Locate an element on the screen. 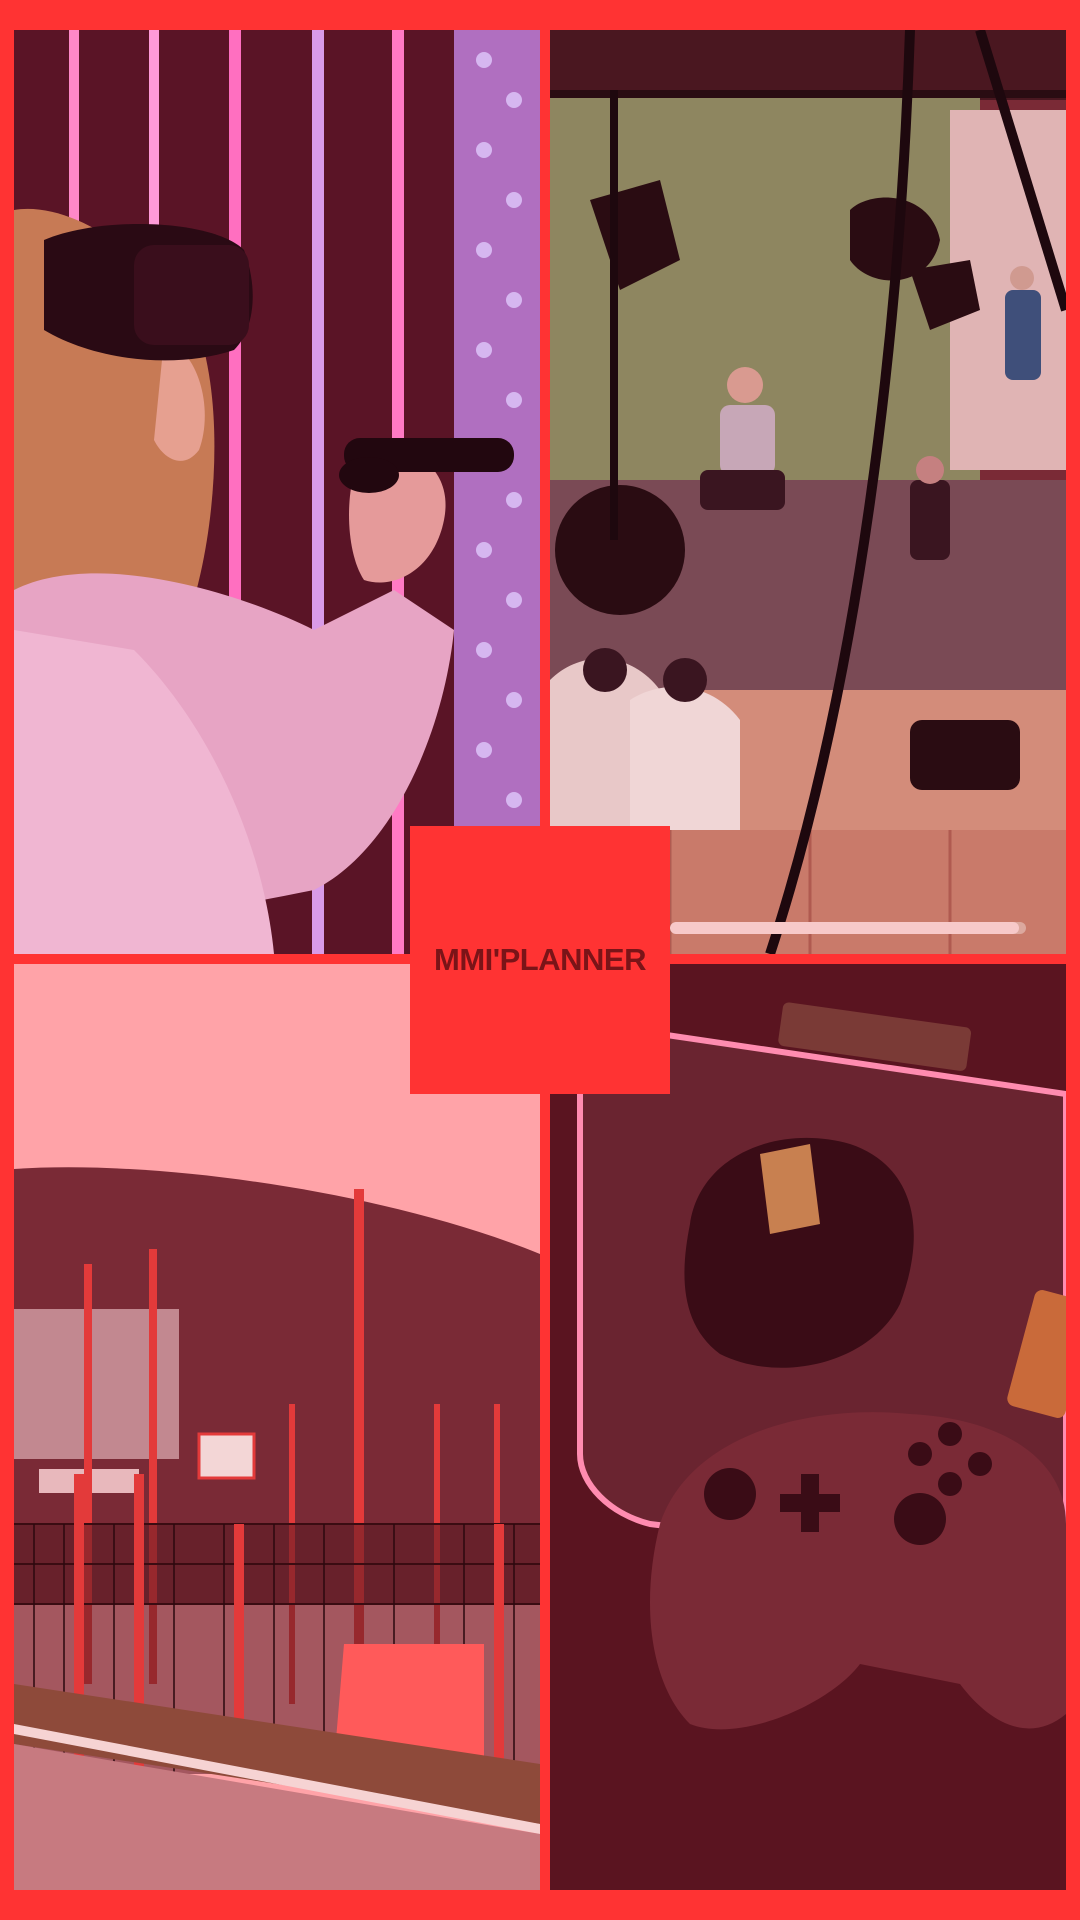 This screenshot has height=1920, width=1080. logo-card: MMI'PLANNER is located at coordinates (540, 960).